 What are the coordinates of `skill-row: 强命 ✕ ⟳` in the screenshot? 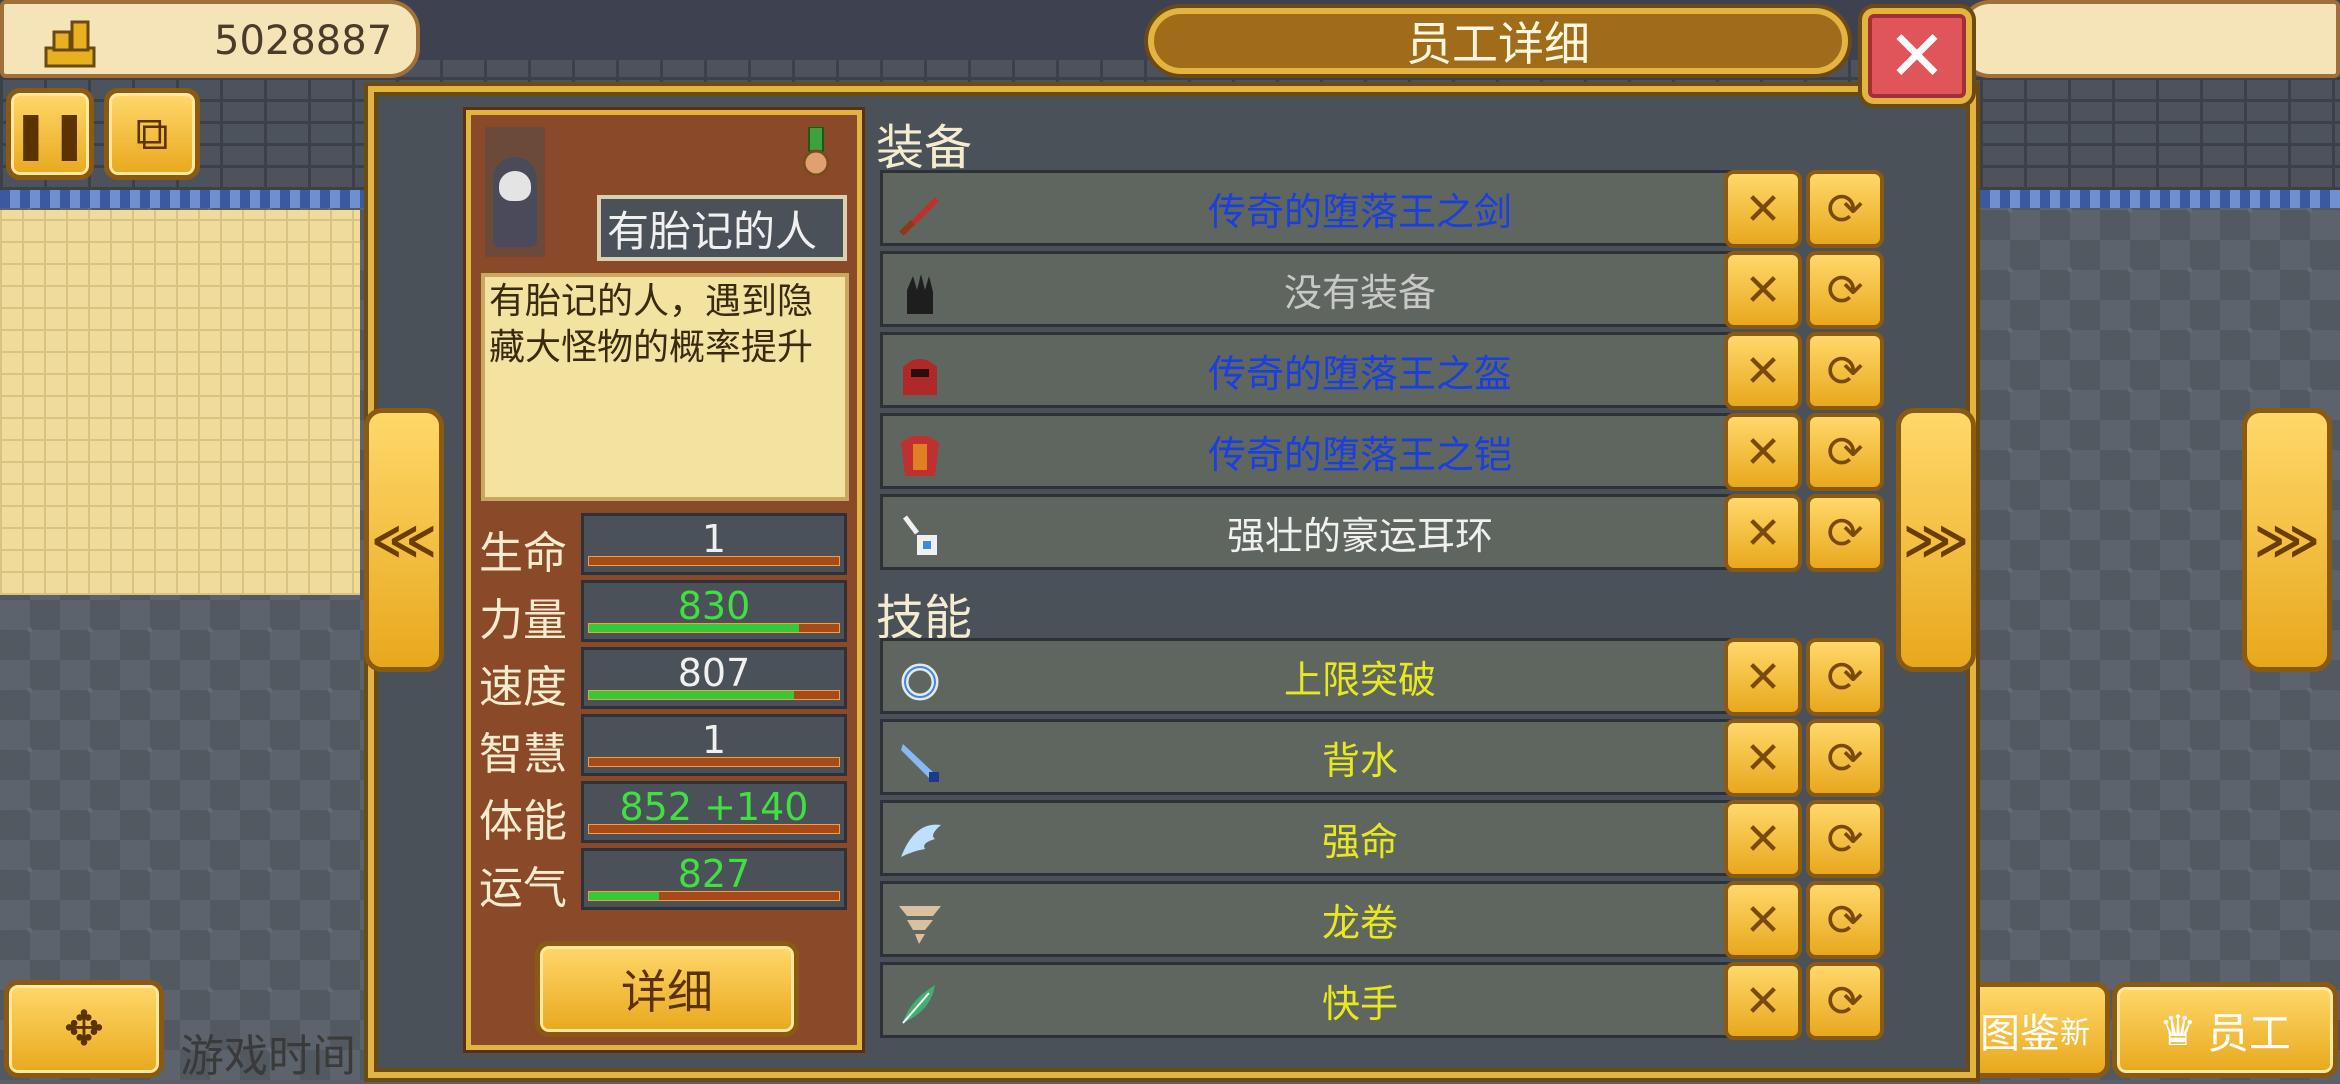 It's located at (1385, 839).